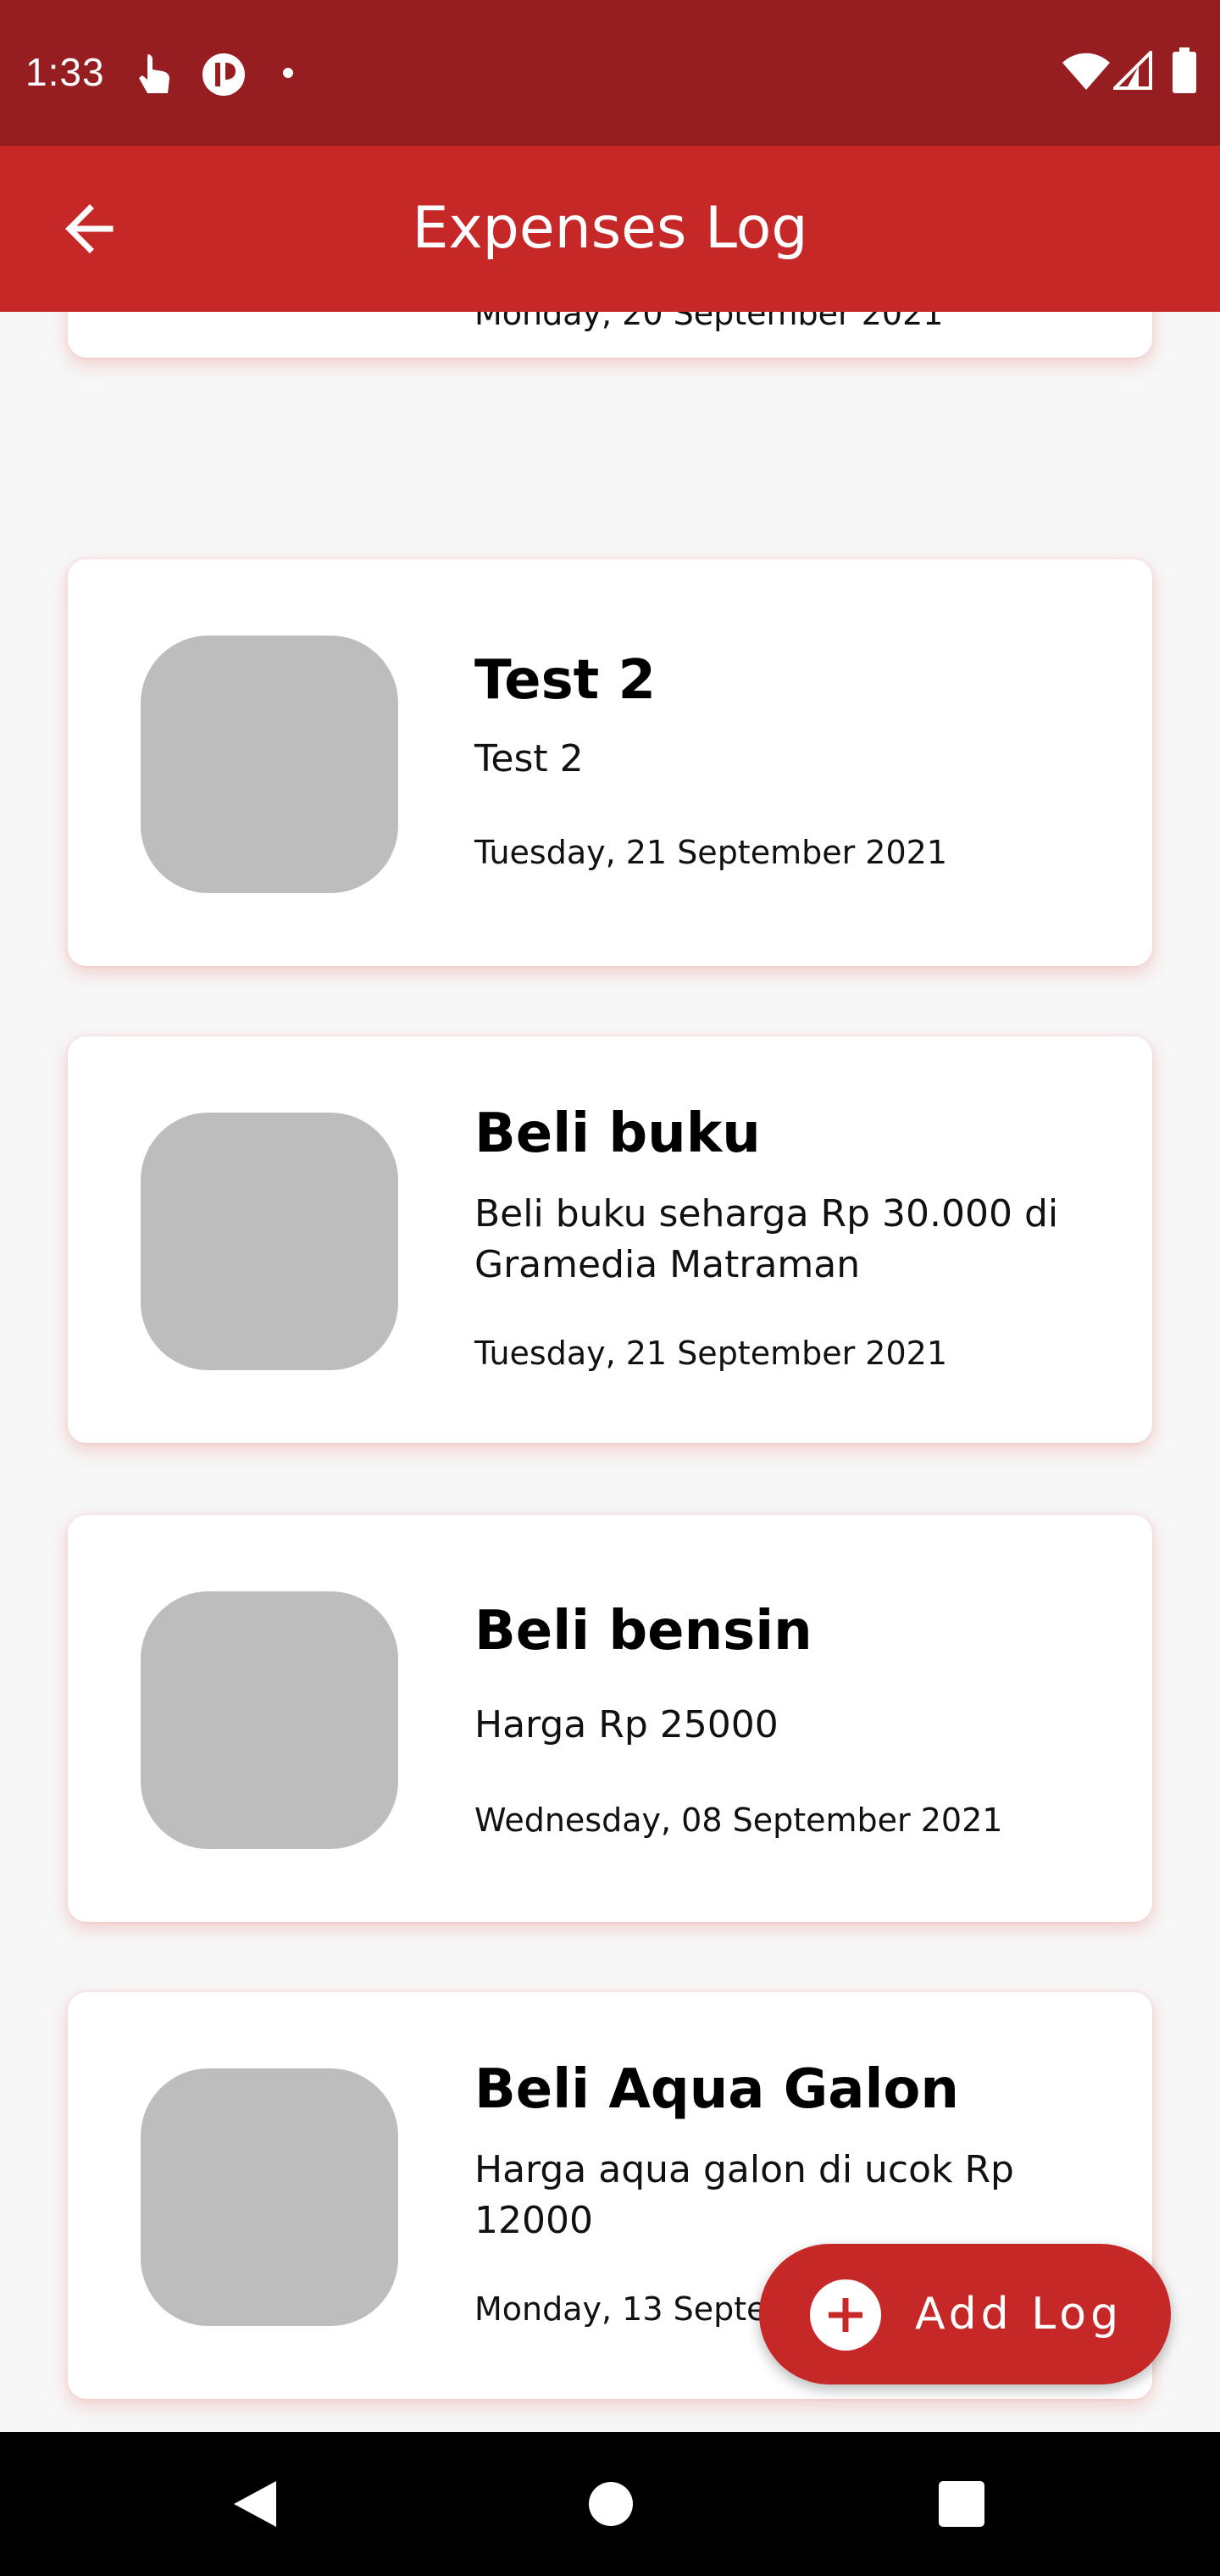  Describe the element at coordinates (716, 2089) in the screenshot. I see `log-title: Beli Aqua Galon` at that location.